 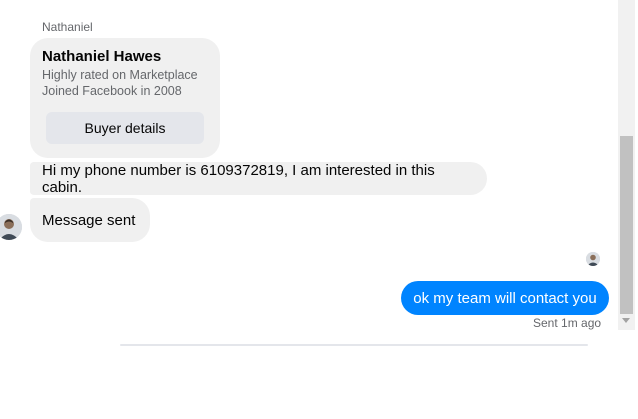 I want to click on scroll-down-arrow-icon, so click(x=626, y=320).